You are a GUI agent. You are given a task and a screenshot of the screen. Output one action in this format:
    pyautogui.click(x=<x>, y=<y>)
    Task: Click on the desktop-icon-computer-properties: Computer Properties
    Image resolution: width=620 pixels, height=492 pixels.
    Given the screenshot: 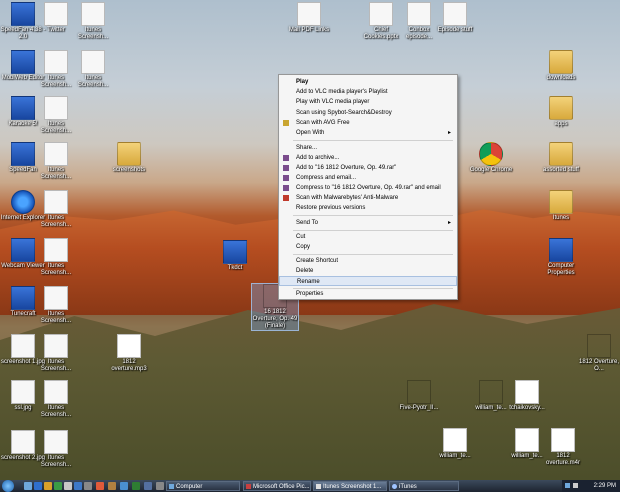 What is the action you would take?
    pyautogui.click(x=561, y=257)
    